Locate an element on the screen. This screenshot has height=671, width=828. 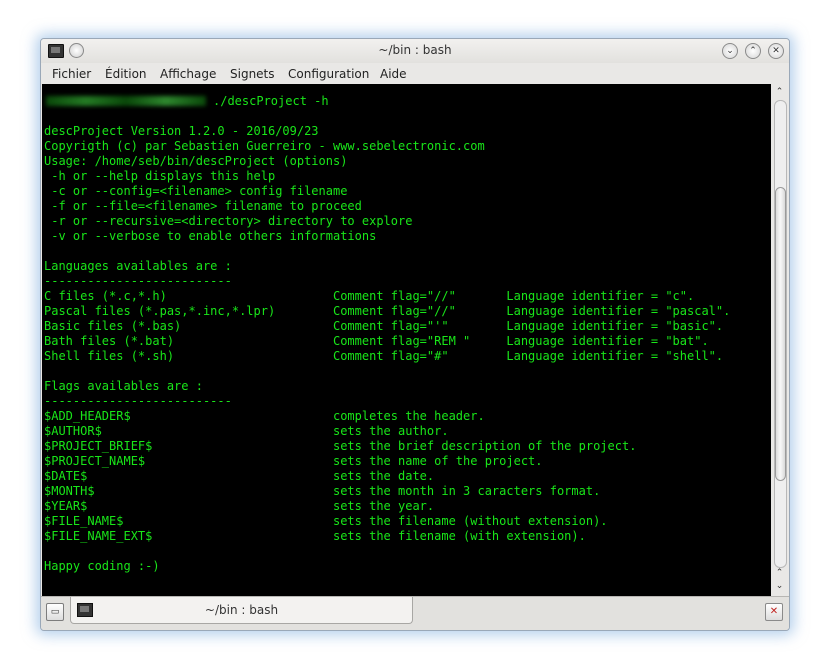
redacted-prompt is located at coordinates (126, 101).